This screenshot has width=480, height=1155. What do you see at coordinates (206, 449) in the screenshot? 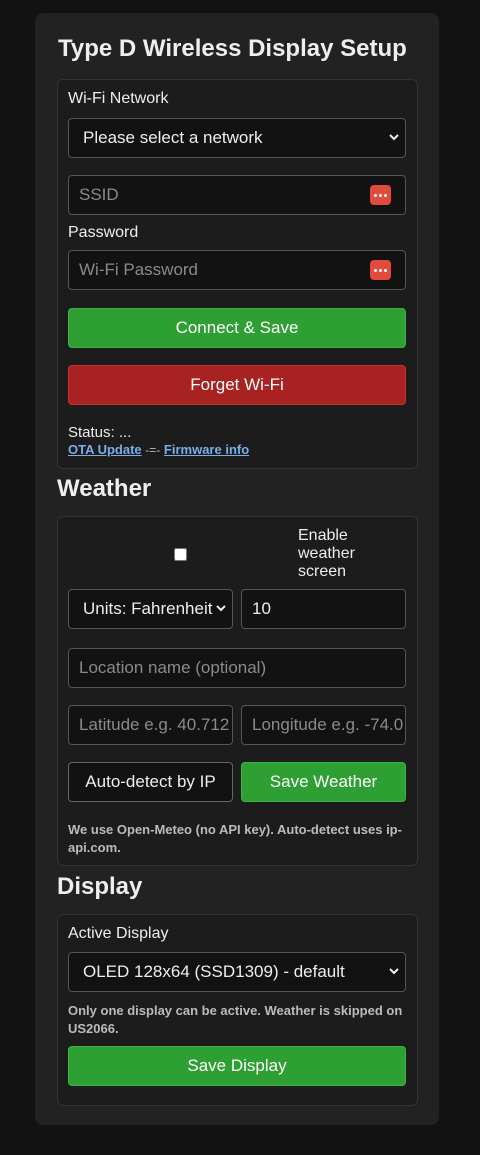
I see `firmware-info-link: Firmware info` at bounding box center [206, 449].